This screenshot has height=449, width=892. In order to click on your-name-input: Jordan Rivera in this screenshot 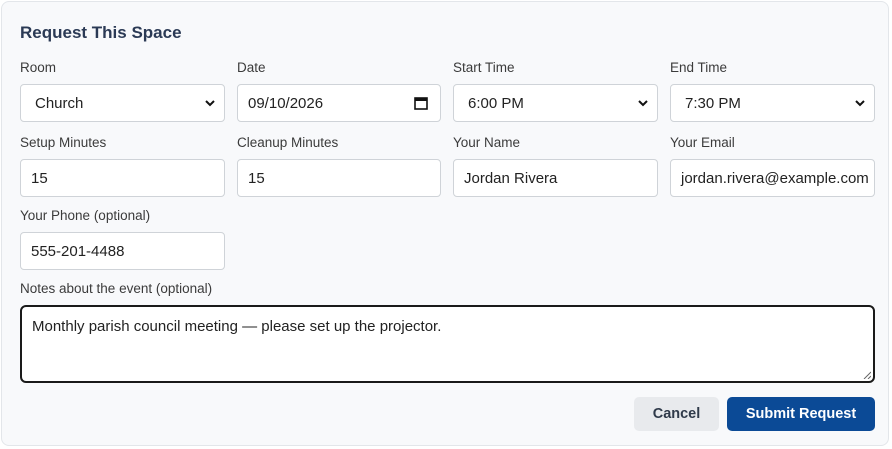, I will do `click(555, 178)`.